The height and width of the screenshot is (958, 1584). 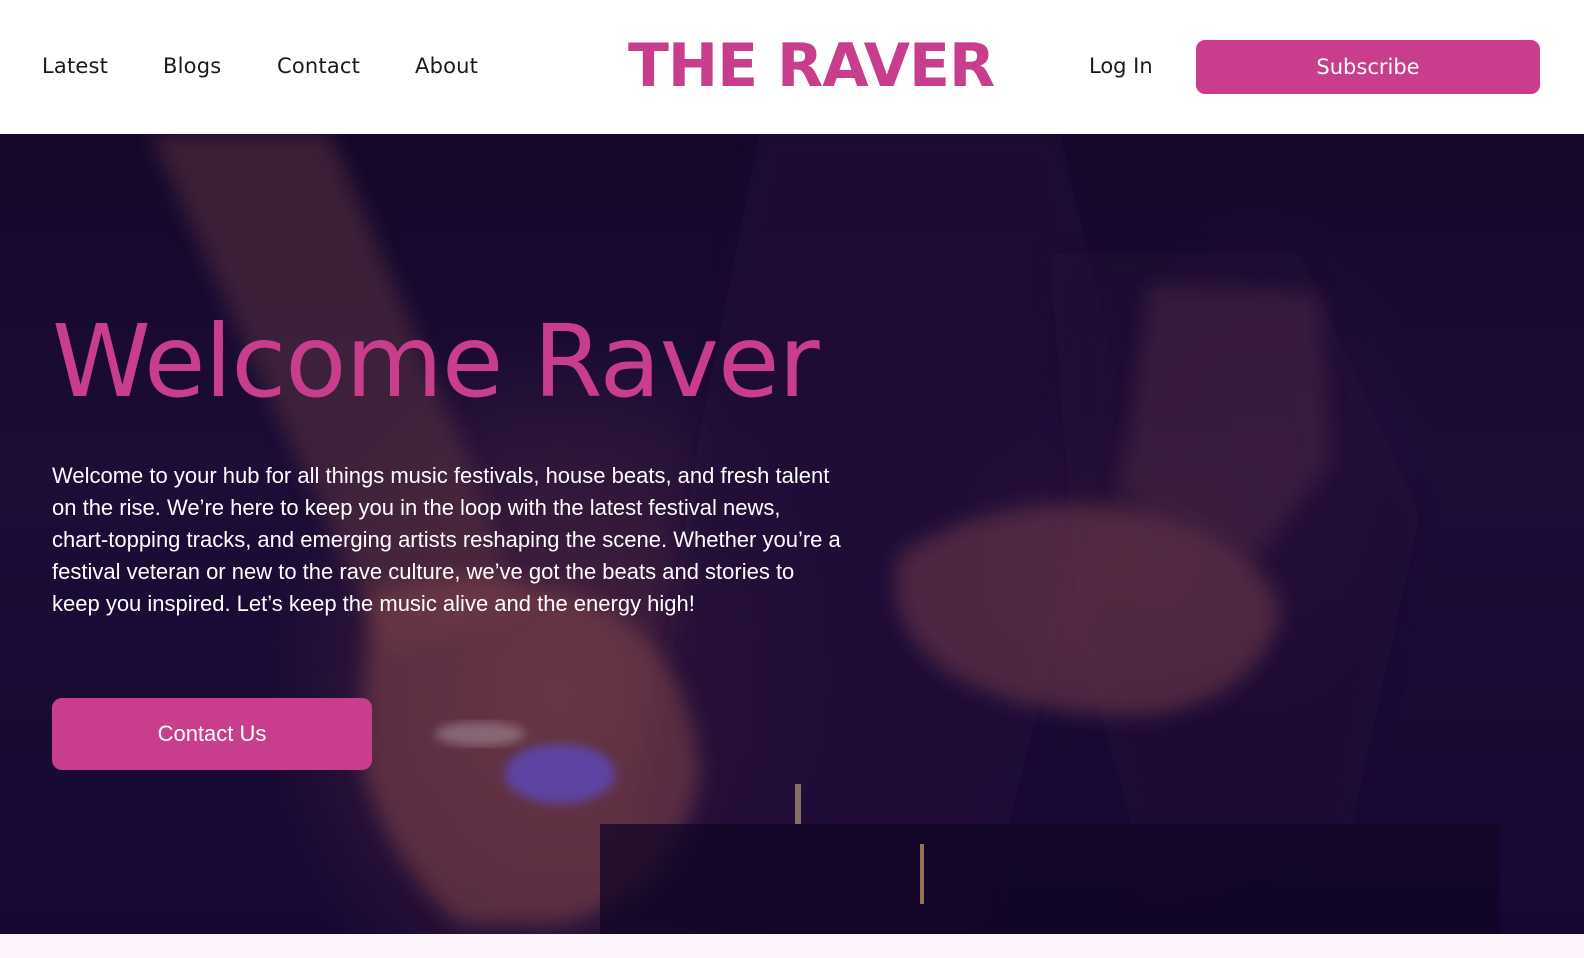 I want to click on nav-link-latest: Latest, so click(x=102, y=66).